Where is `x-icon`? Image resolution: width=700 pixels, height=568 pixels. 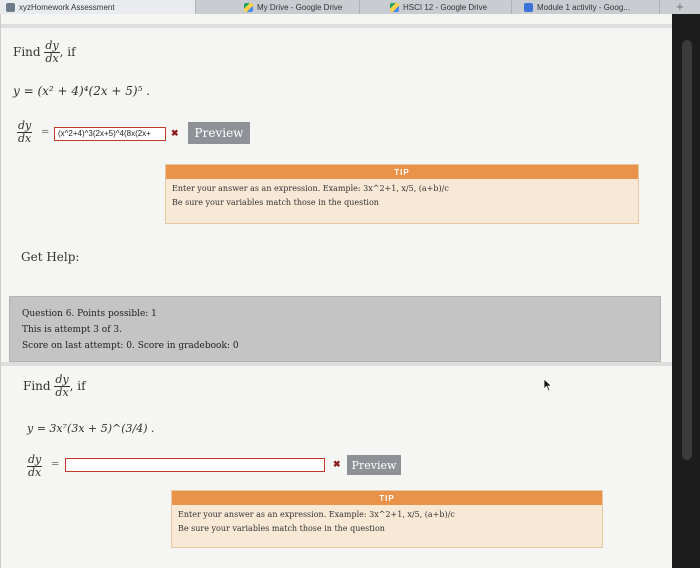 x-icon is located at coordinates (10, 7).